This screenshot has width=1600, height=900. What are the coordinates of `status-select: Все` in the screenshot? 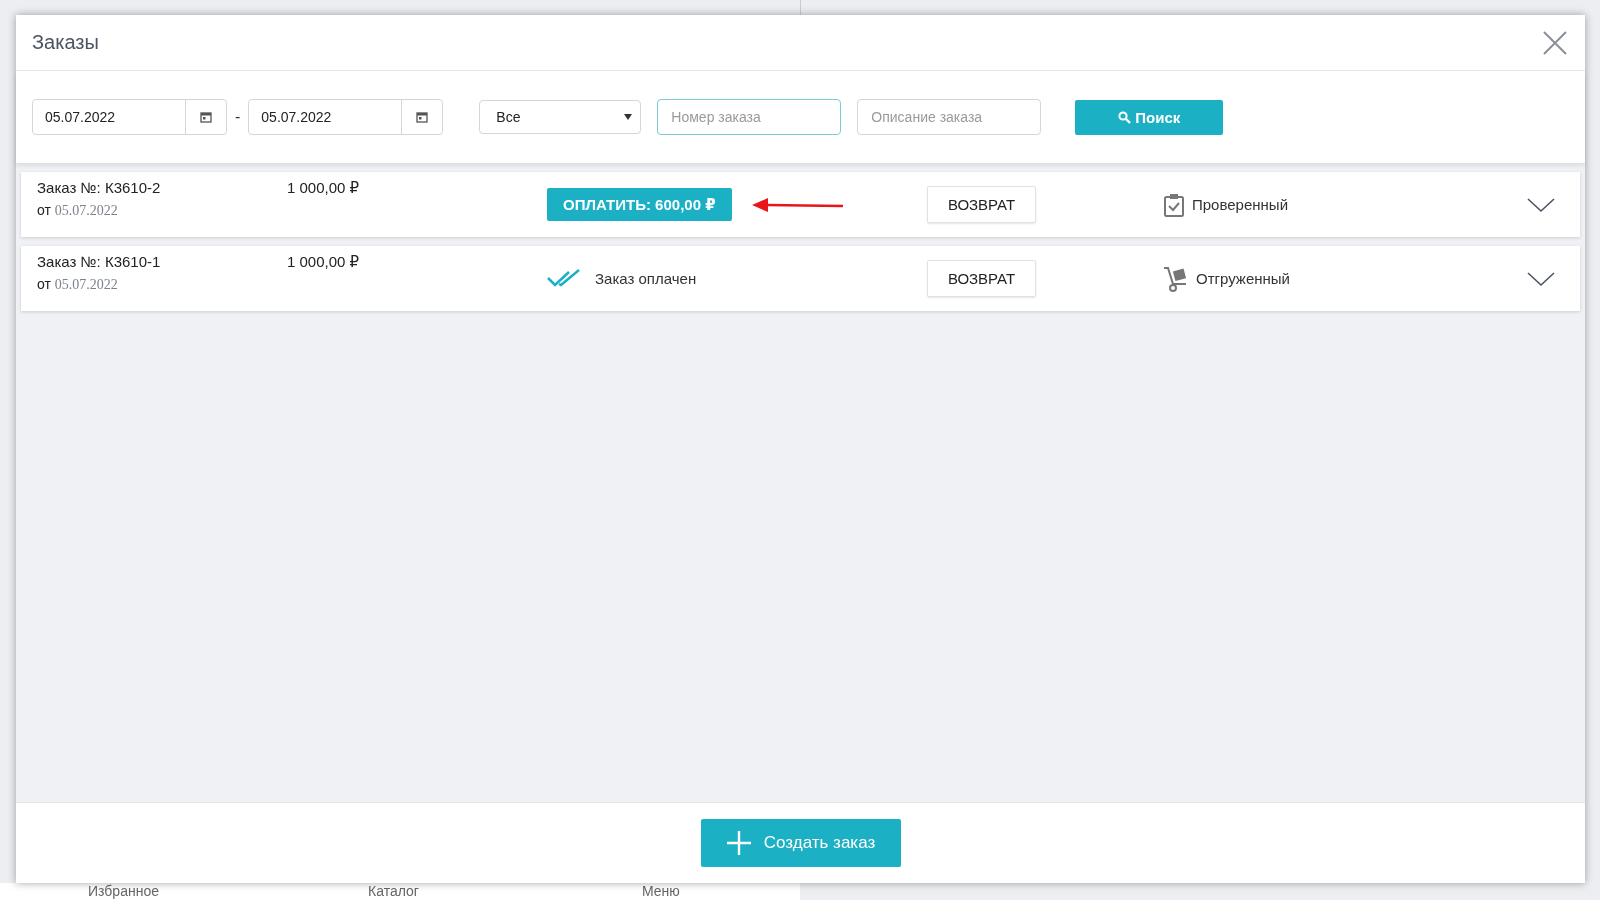 It's located at (560, 117).